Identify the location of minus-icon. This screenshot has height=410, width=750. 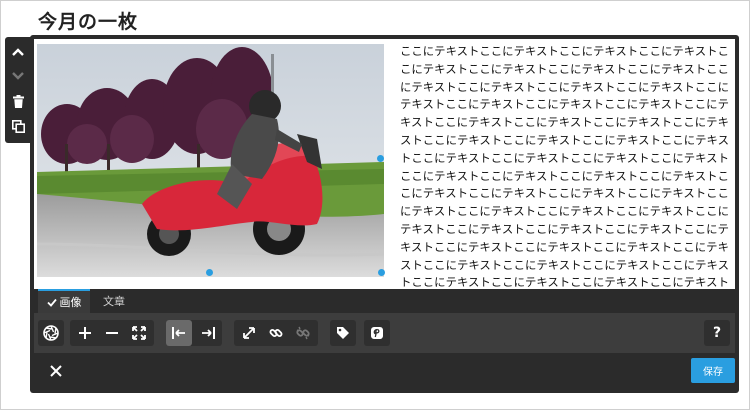
(112, 333).